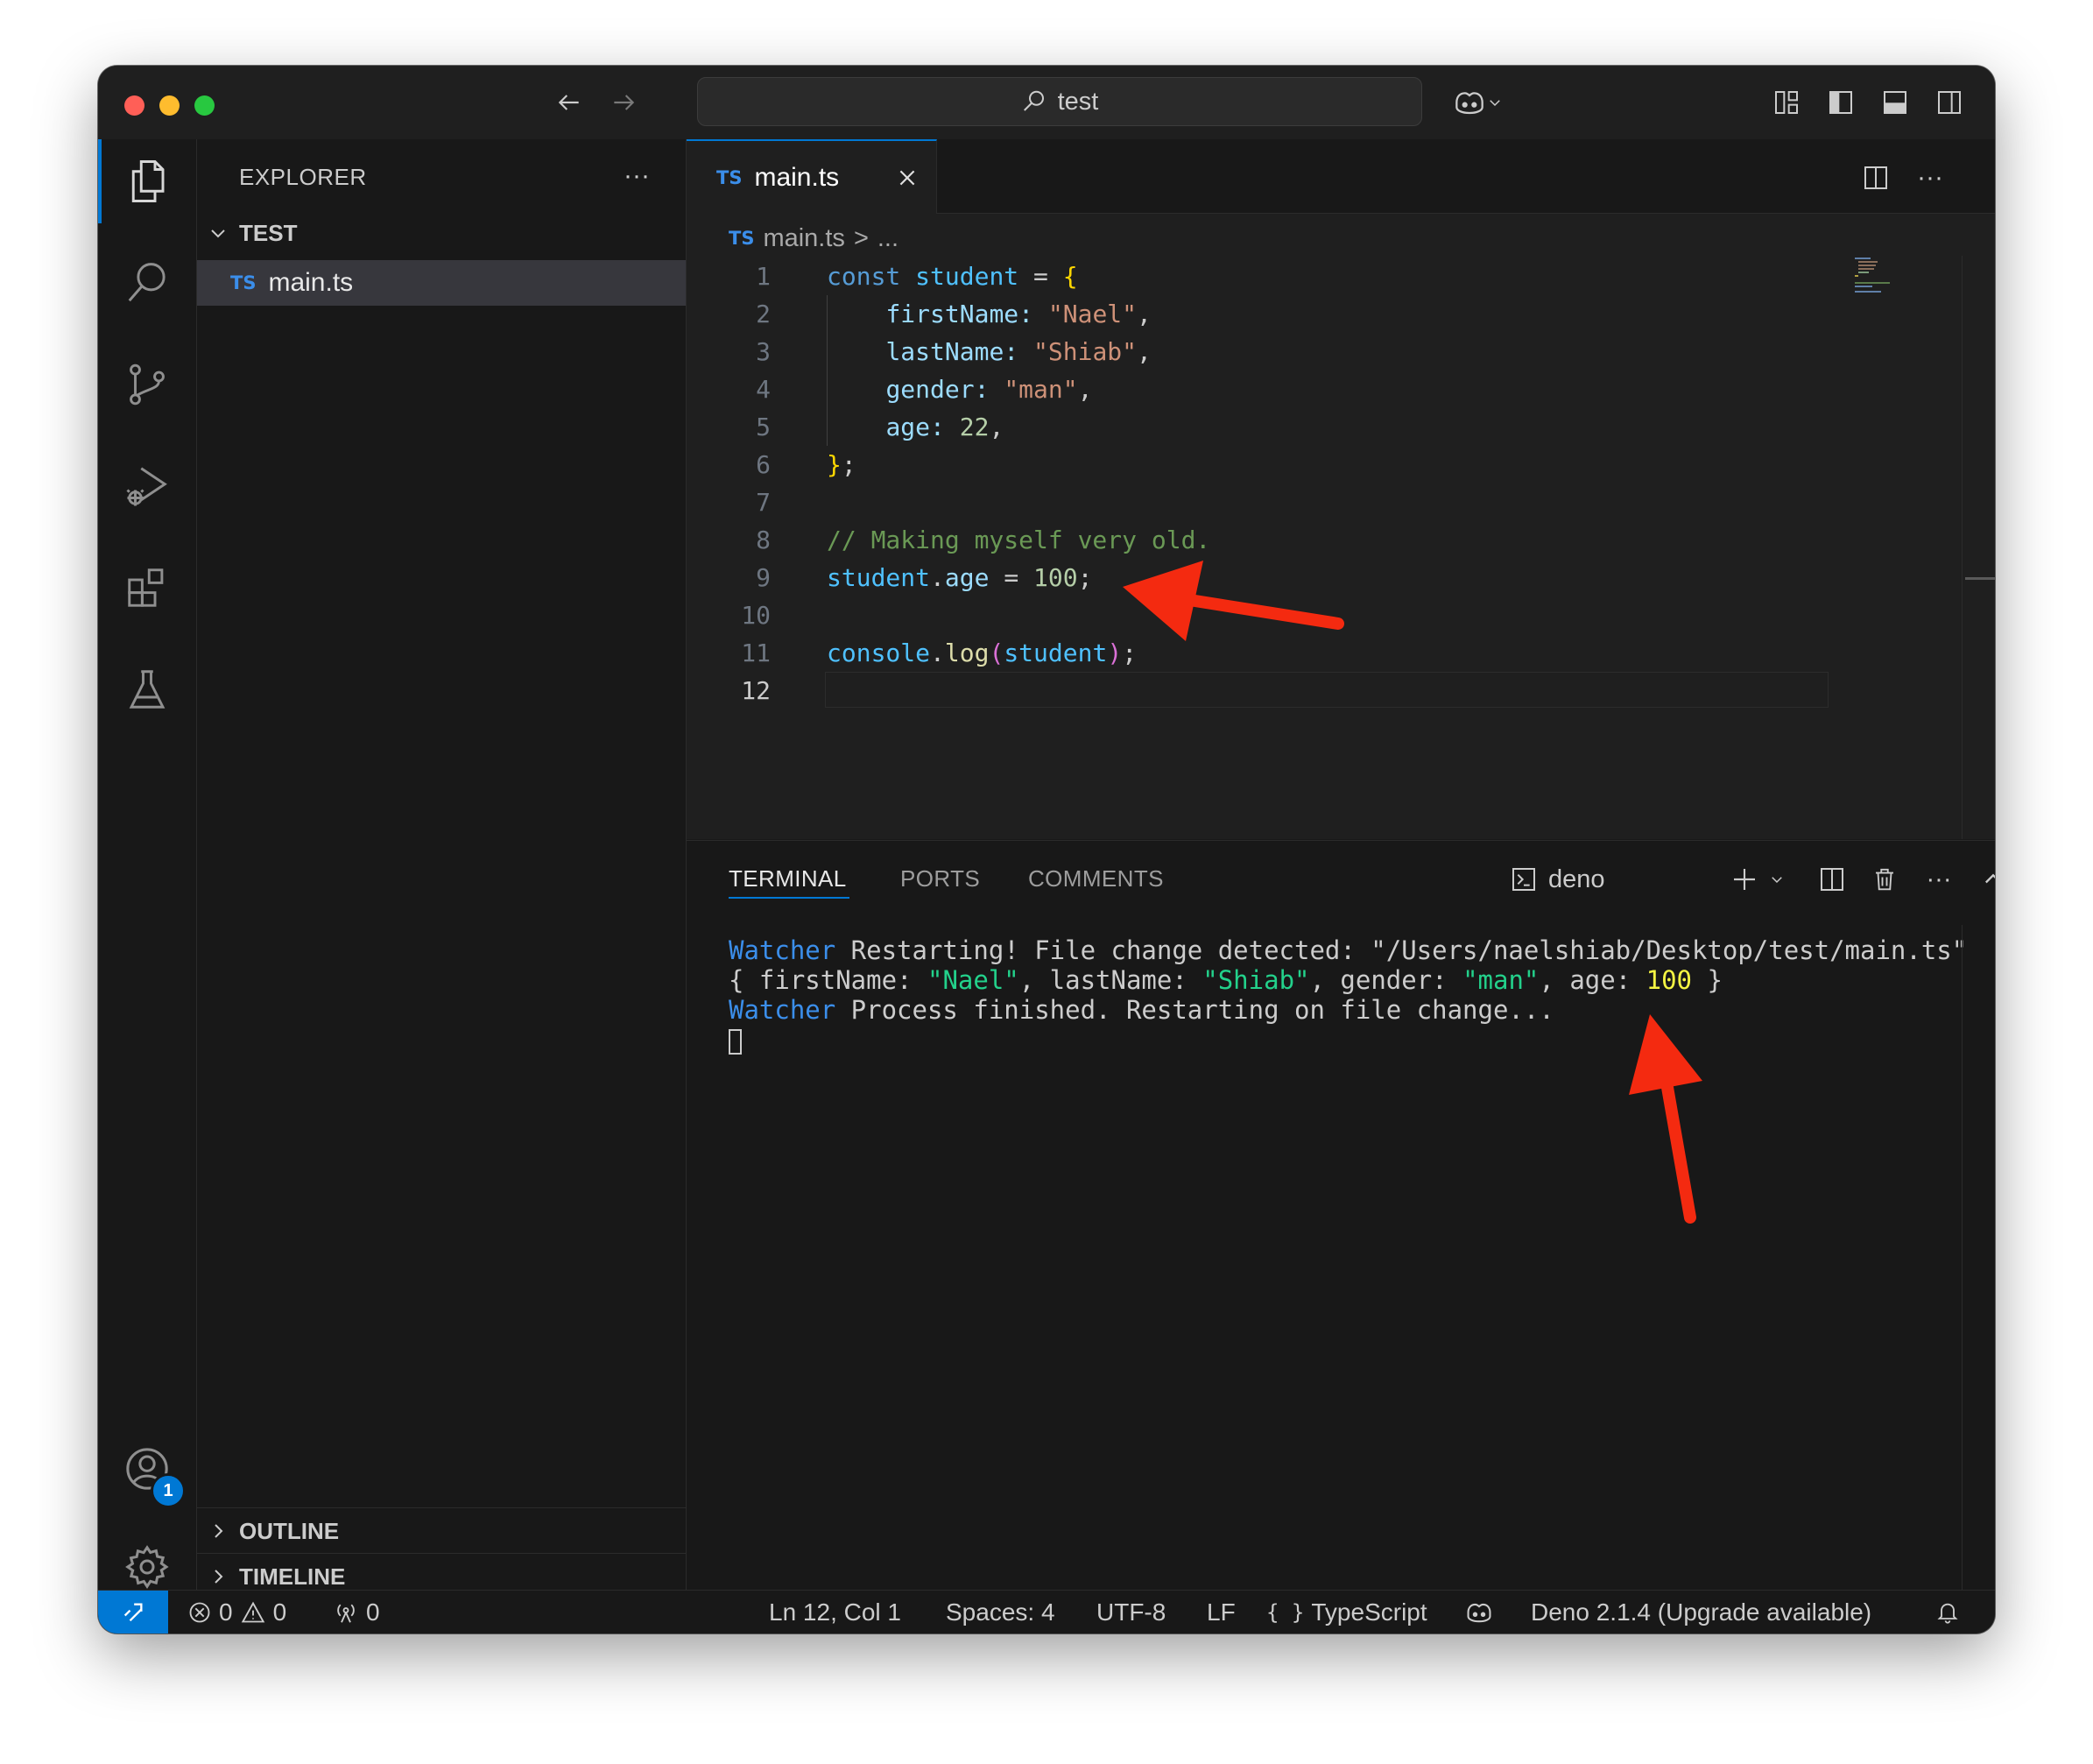 The image size is (2093, 1764). Describe the element at coordinates (835, 1612) in the screenshot. I see `cursor-position-status: Ln 12, Col 1` at that location.